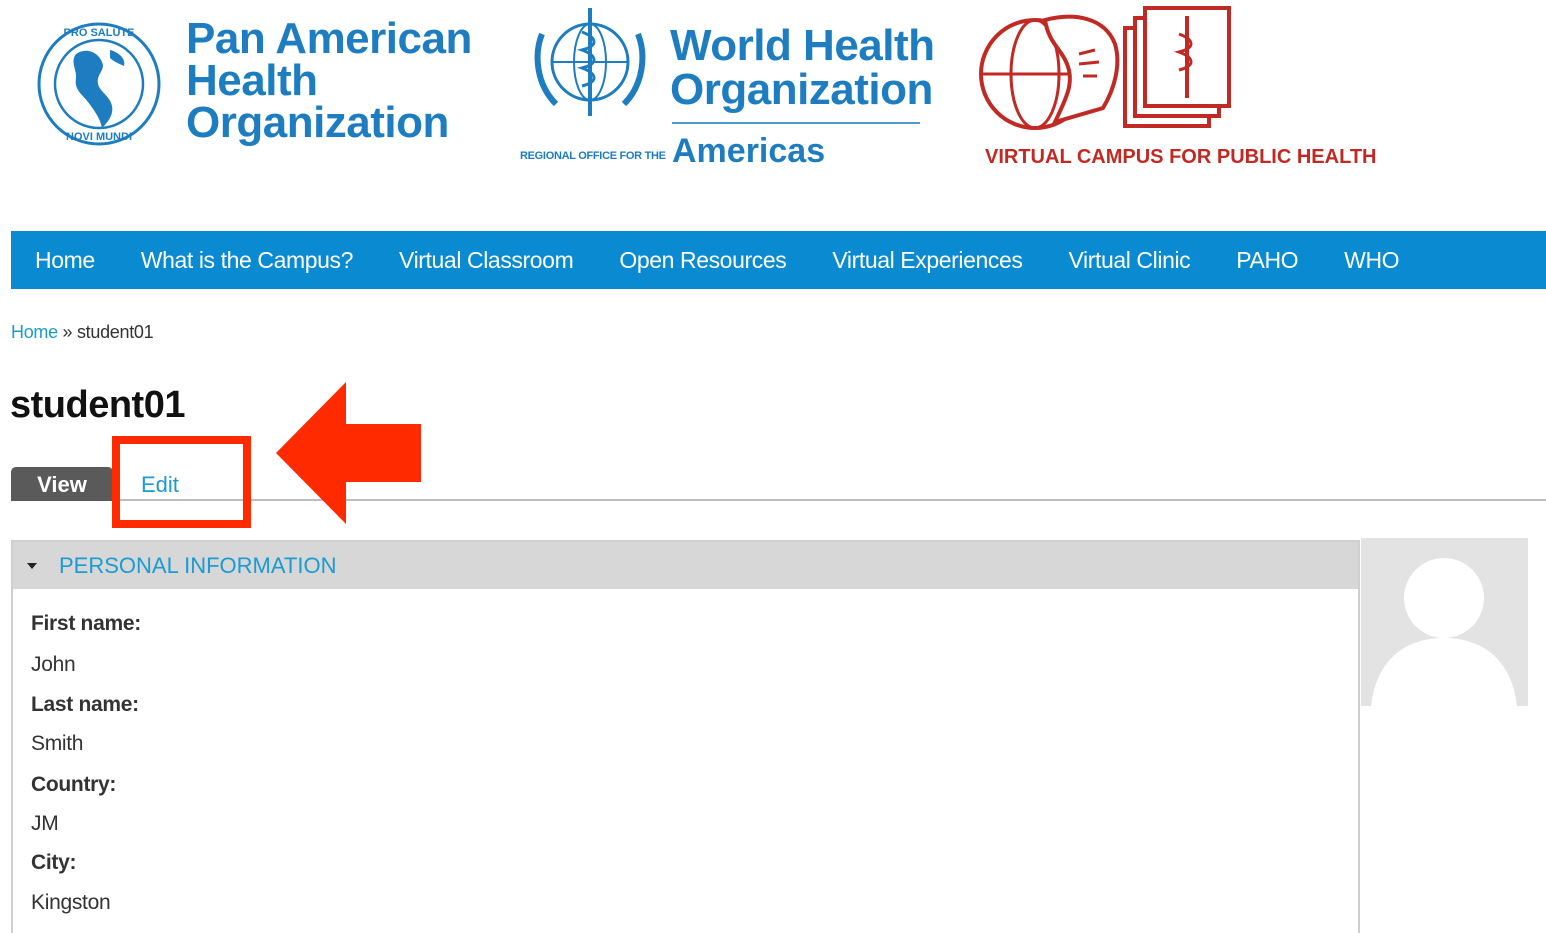 The image size is (1546, 933). Describe the element at coordinates (54, 862) in the screenshot. I see `city-label: City:` at that location.